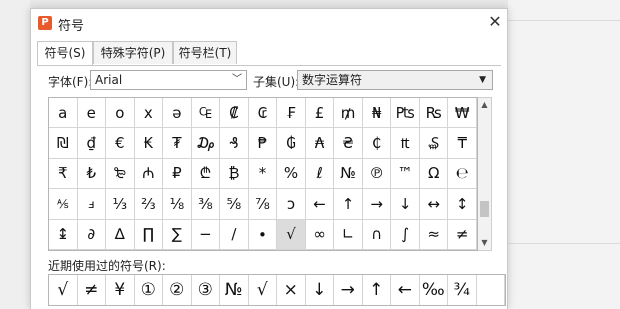 The height and width of the screenshot is (309, 620). I want to click on symbol-cell: x, so click(149, 113).